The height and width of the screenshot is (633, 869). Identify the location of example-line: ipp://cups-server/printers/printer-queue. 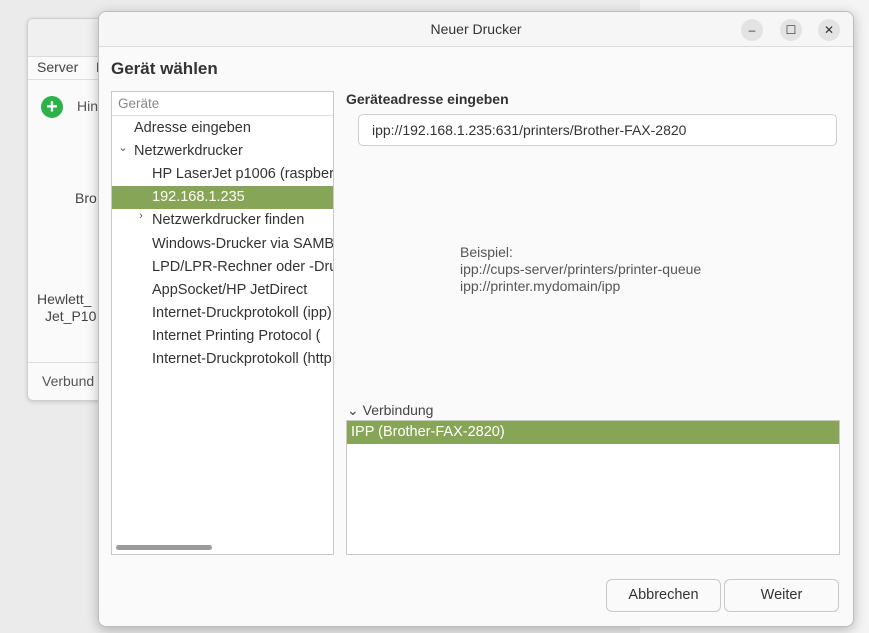
(581, 269).